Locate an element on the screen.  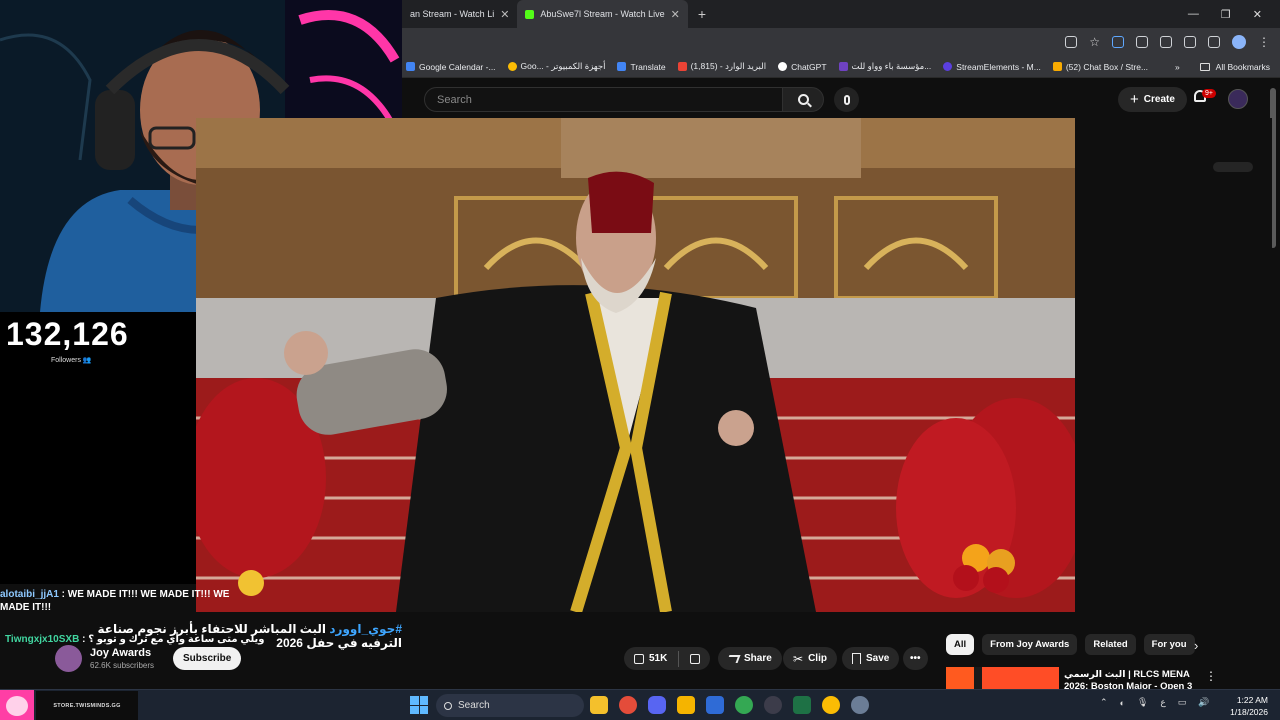
tab-kick-stream-1: an Stream - Watch Li ✕ is located at coordinates (459, 14).